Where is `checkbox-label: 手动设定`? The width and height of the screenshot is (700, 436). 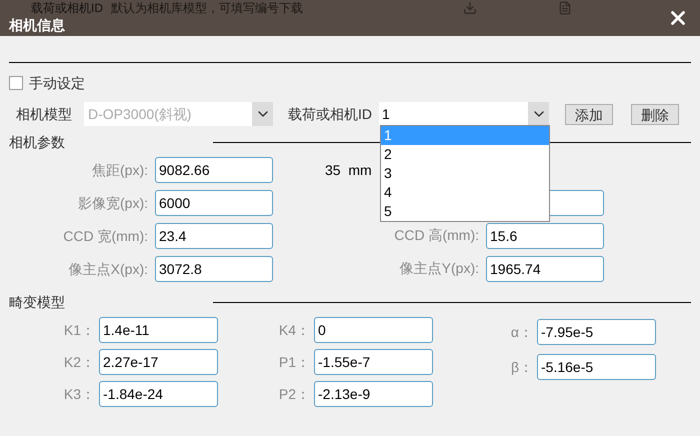
checkbox-label: 手动设定 is located at coordinates (57, 83).